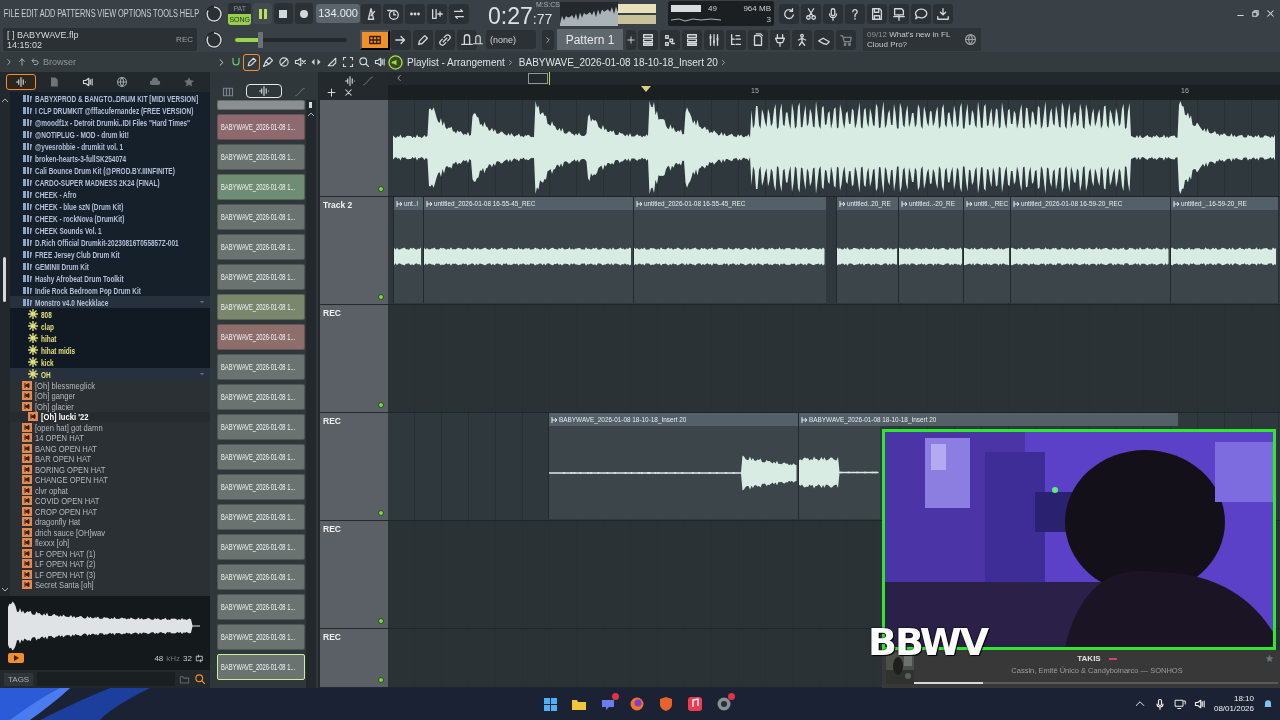  Describe the element at coordinates (110, 146) in the screenshot. I see `folder-item: @yvesrobbie - drumkit vol. 1` at that location.